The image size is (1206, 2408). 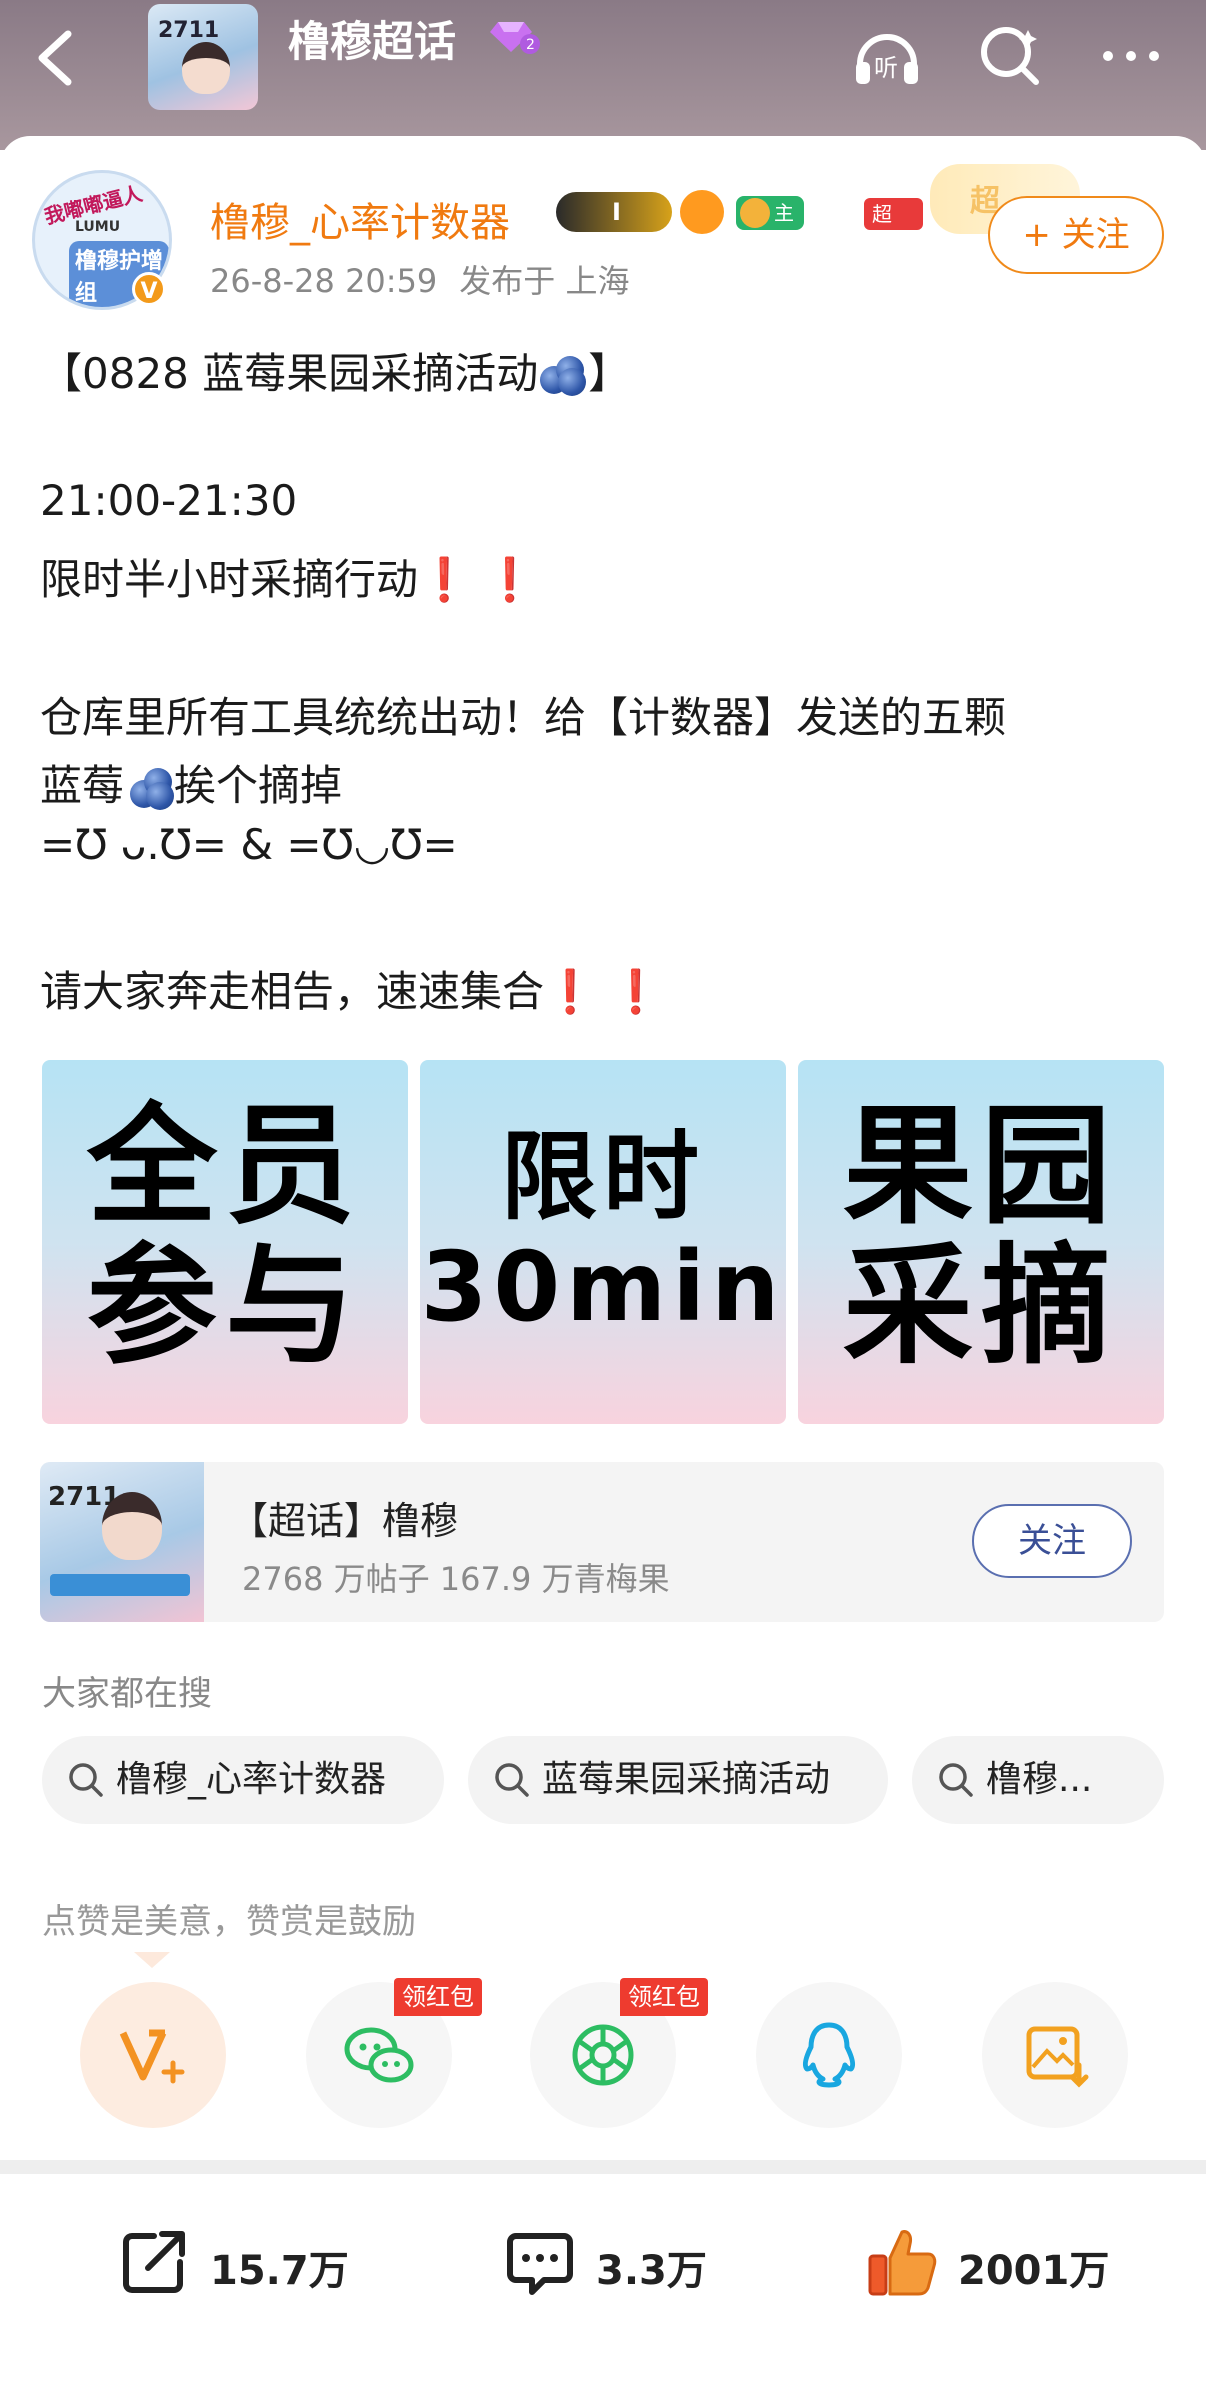 I want to click on like-icon, so click(x=902, y=2263).